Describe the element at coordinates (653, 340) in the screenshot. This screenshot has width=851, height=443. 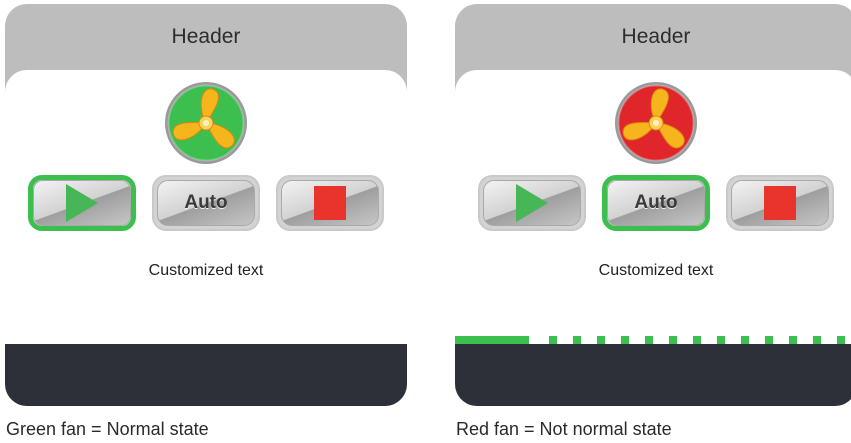
I see `progress-strip` at that location.